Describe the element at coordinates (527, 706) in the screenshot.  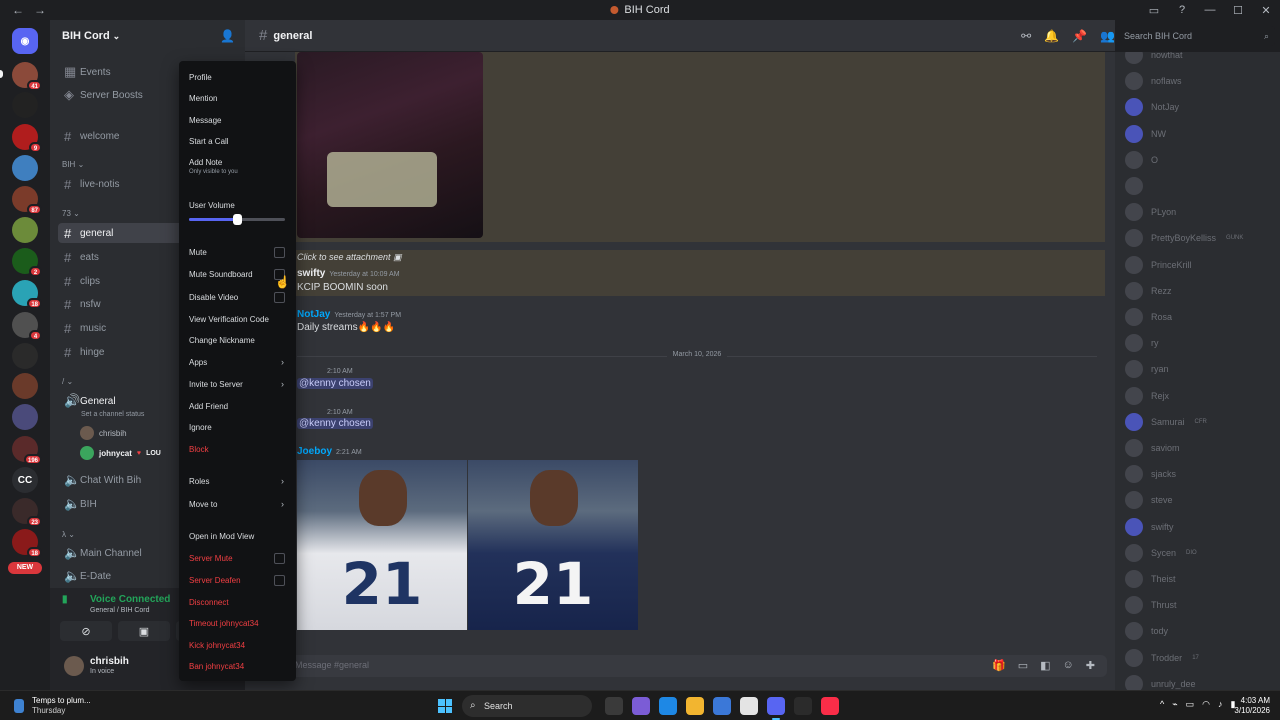
I see `taskbar-search: ⌕ Search` at that location.